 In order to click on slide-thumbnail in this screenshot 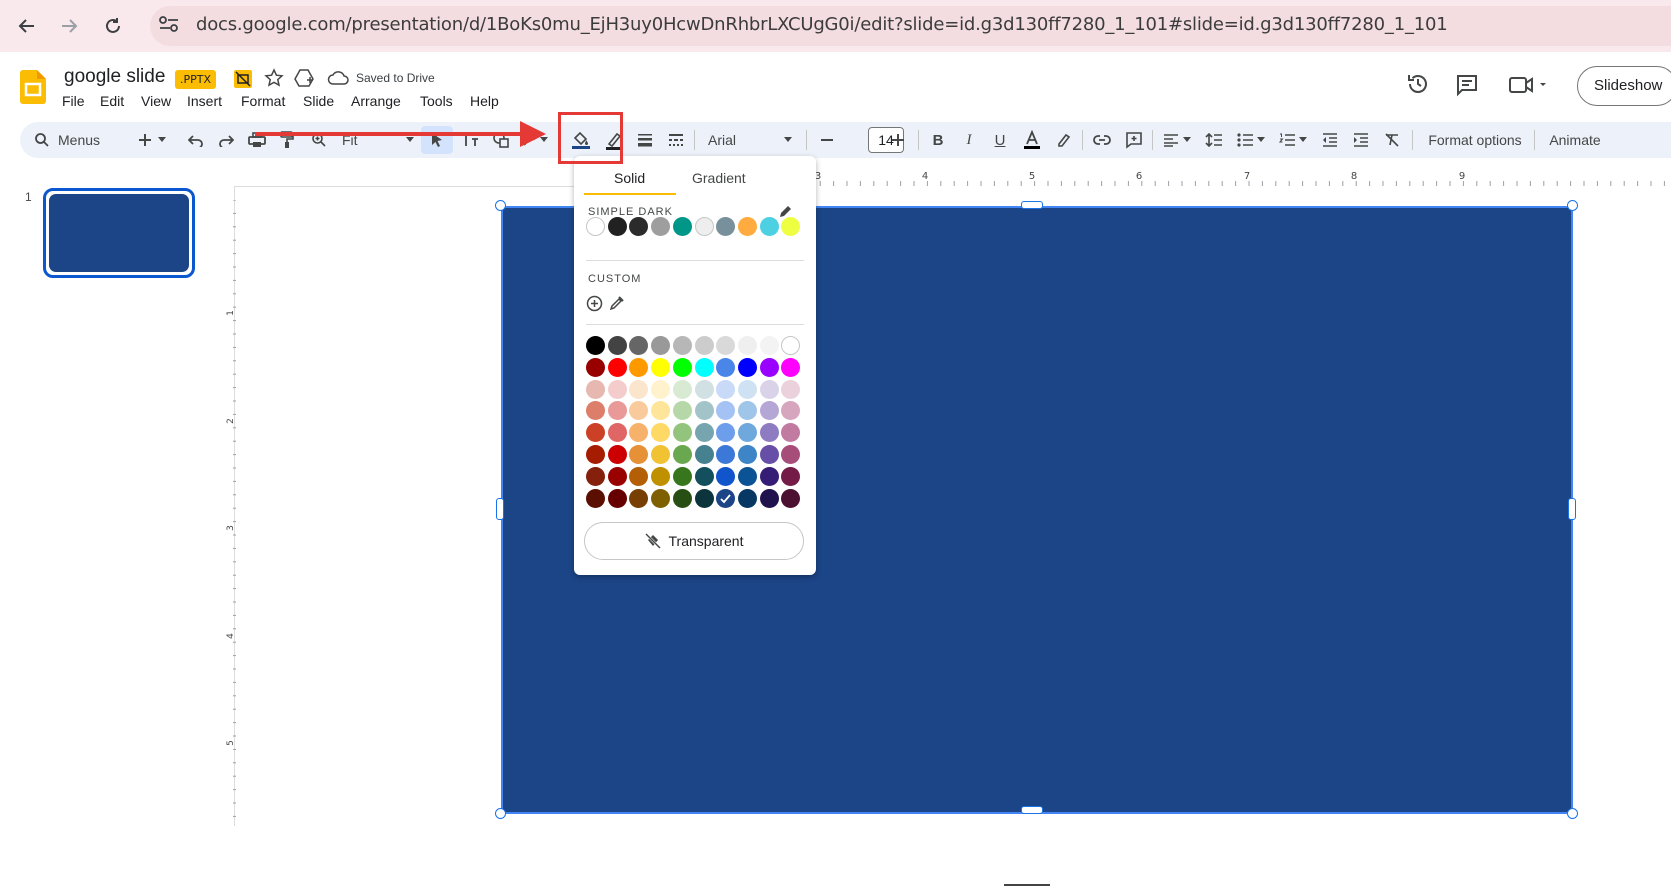, I will do `click(119, 233)`.